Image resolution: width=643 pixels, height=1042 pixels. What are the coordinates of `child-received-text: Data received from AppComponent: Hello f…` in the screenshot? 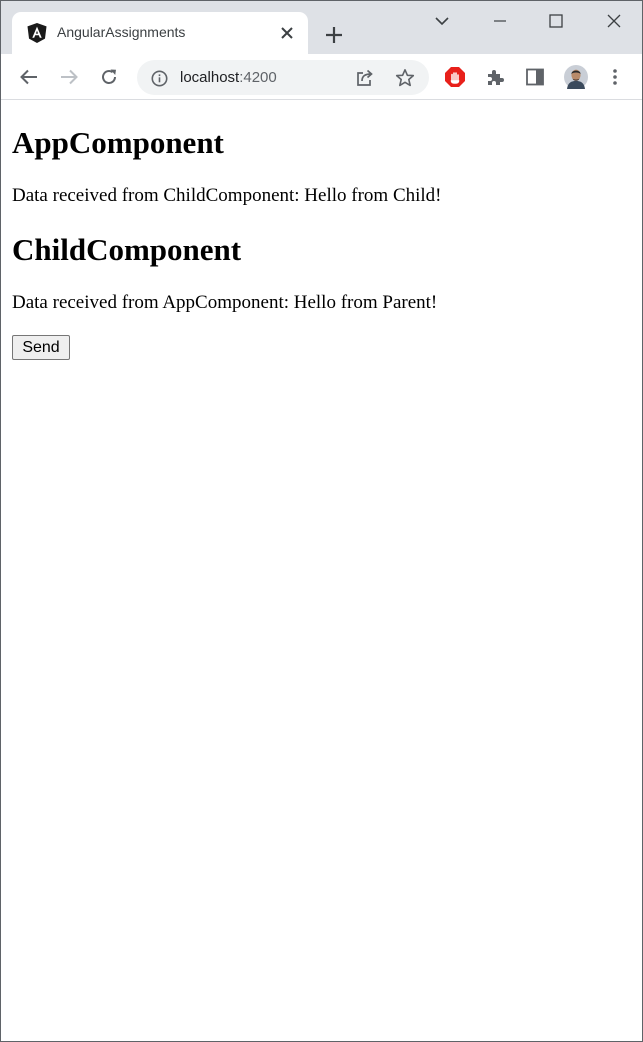 It's located at (225, 302).